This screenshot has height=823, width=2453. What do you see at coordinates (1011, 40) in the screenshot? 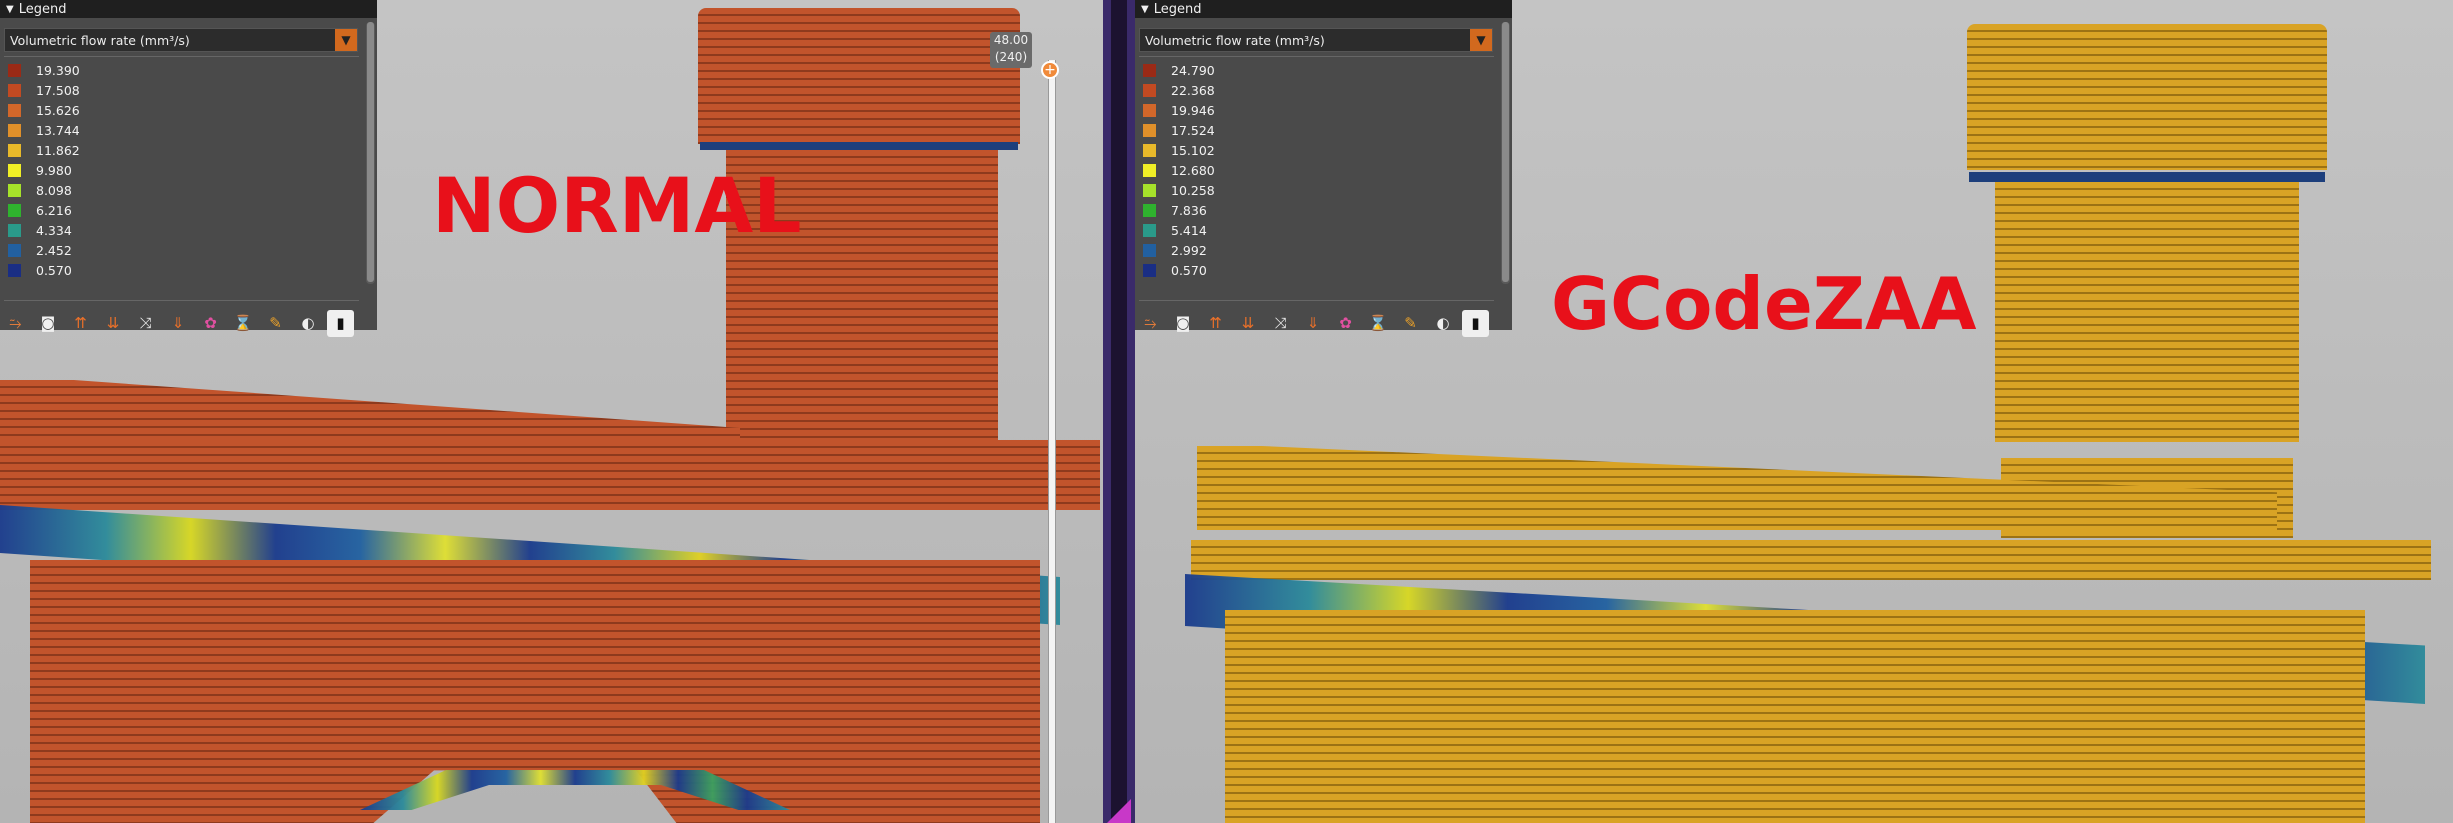
I see `slider-height-value: 48.00` at bounding box center [1011, 40].